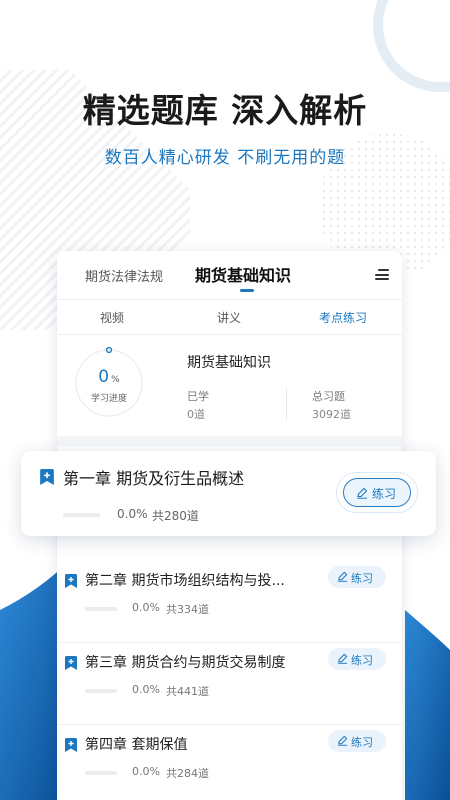 The width and height of the screenshot is (450, 800). What do you see at coordinates (229, 441) in the screenshot?
I see `section-separator` at bounding box center [229, 441].